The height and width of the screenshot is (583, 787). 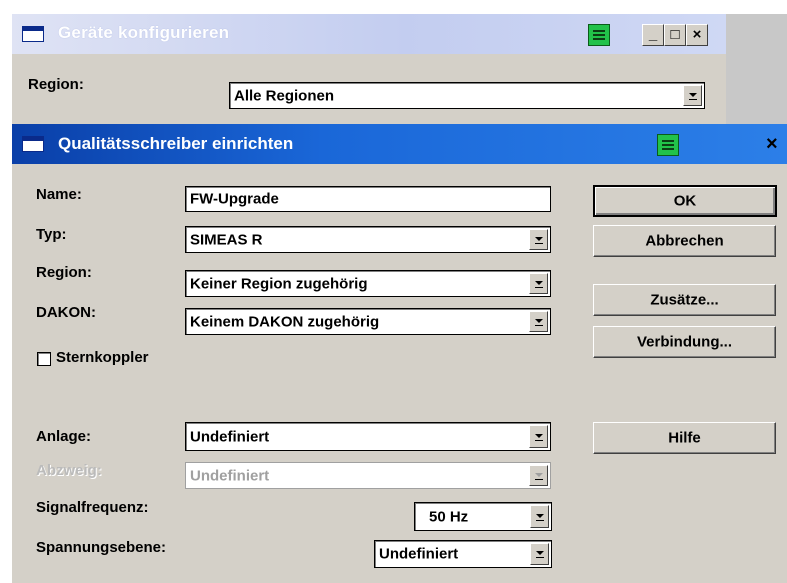 I want to click on ok-button: OK, so click(x=685, y=201).